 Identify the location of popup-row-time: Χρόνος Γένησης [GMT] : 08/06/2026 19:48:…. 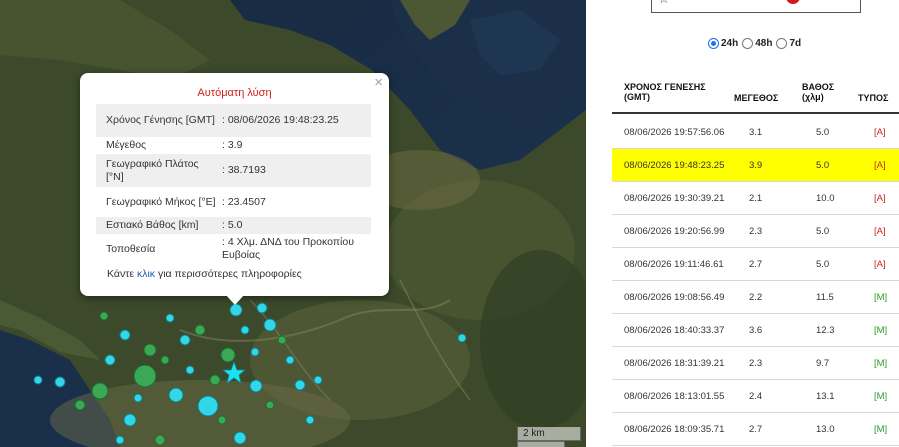
(233, 120).